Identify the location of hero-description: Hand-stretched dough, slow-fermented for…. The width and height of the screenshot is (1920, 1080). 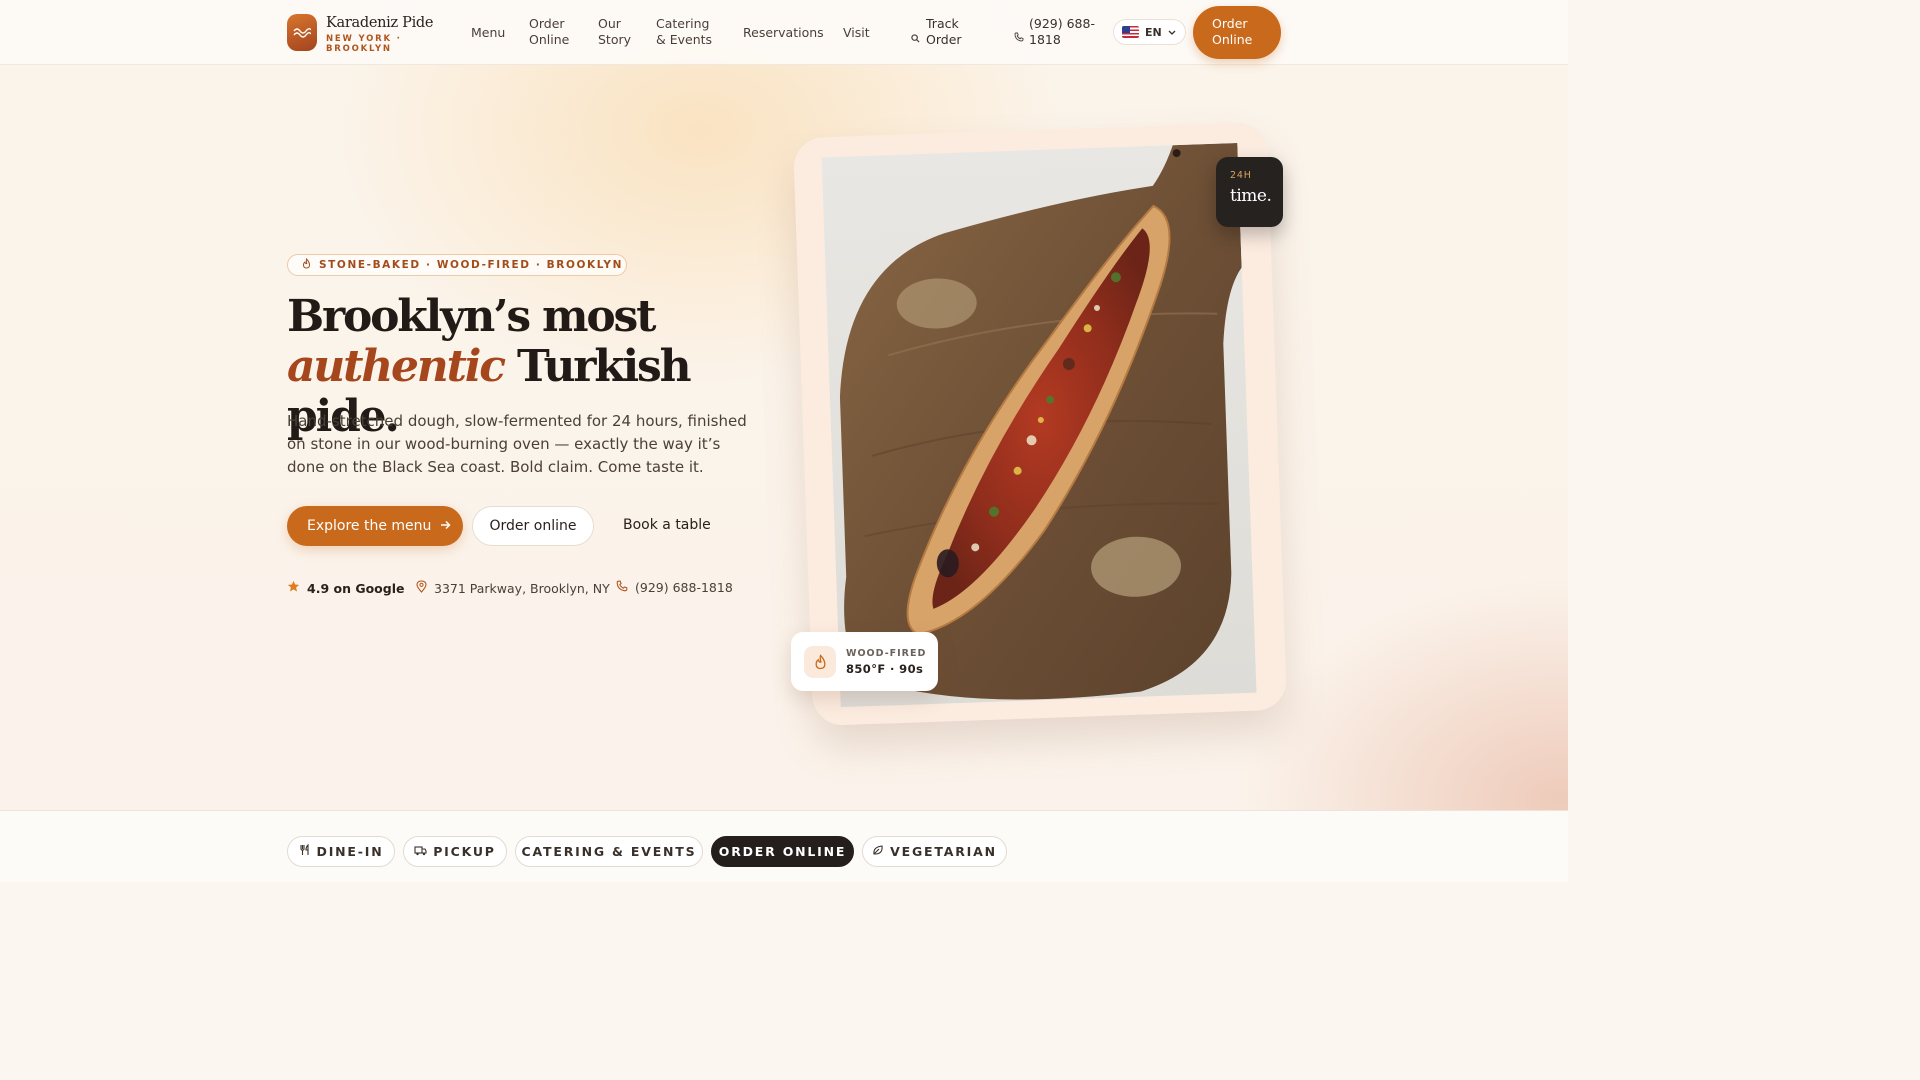
(517, 444).